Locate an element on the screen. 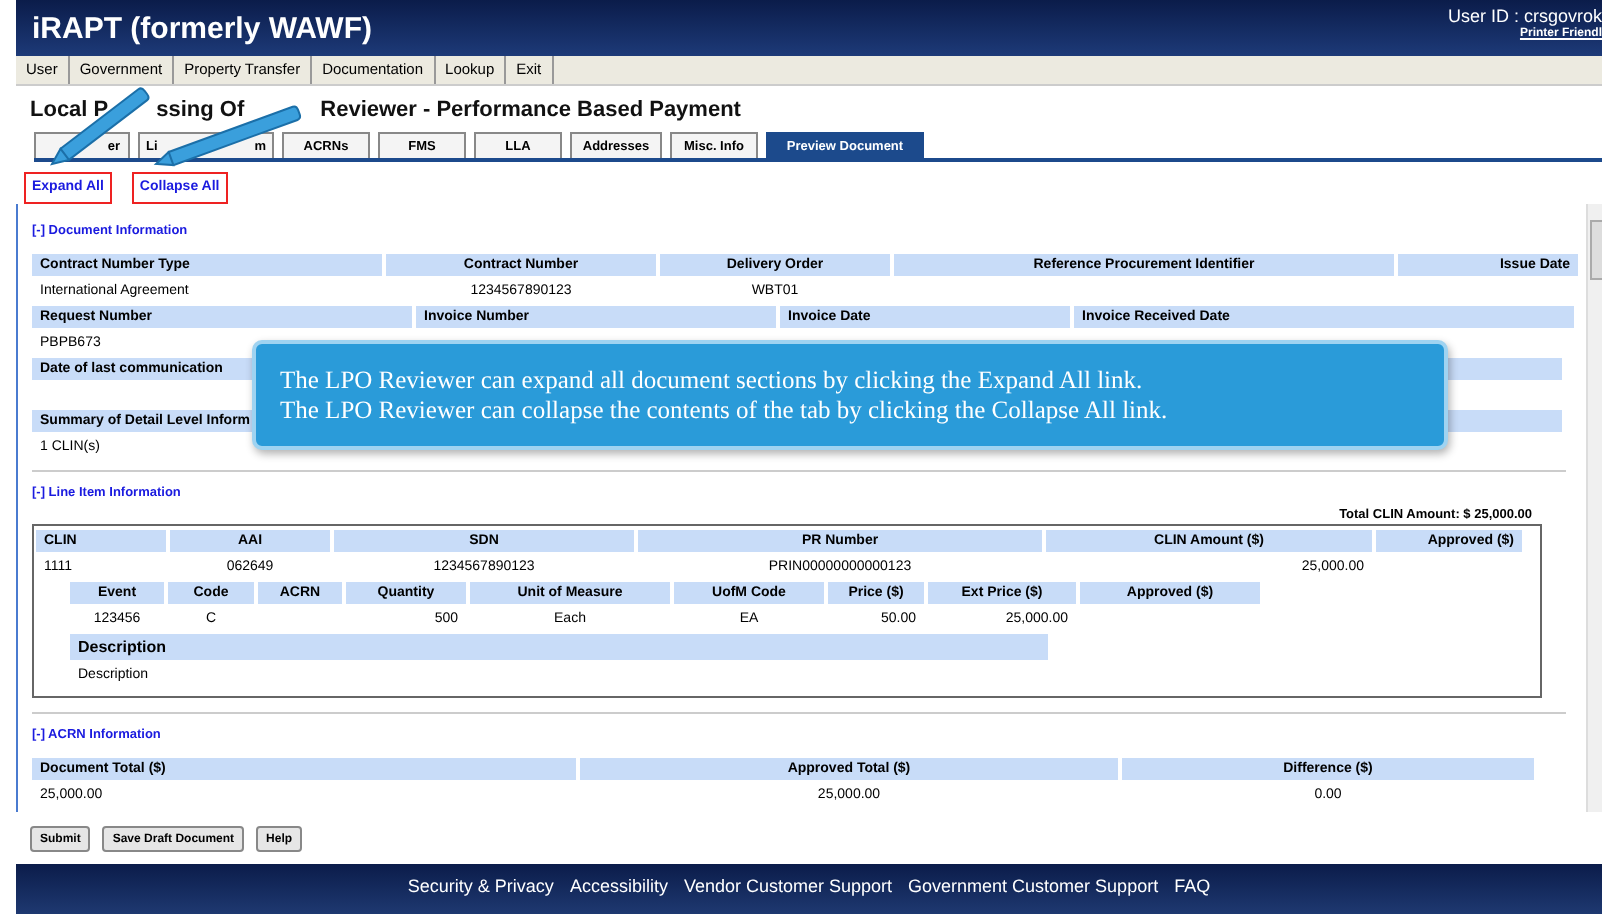  page-title: ssing Of is located at coordinates (200, 112).